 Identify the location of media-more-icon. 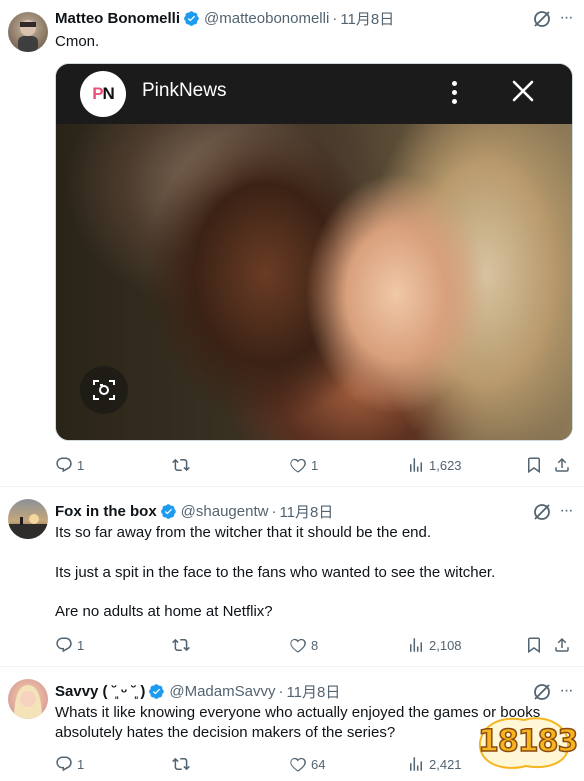
(454, 93).